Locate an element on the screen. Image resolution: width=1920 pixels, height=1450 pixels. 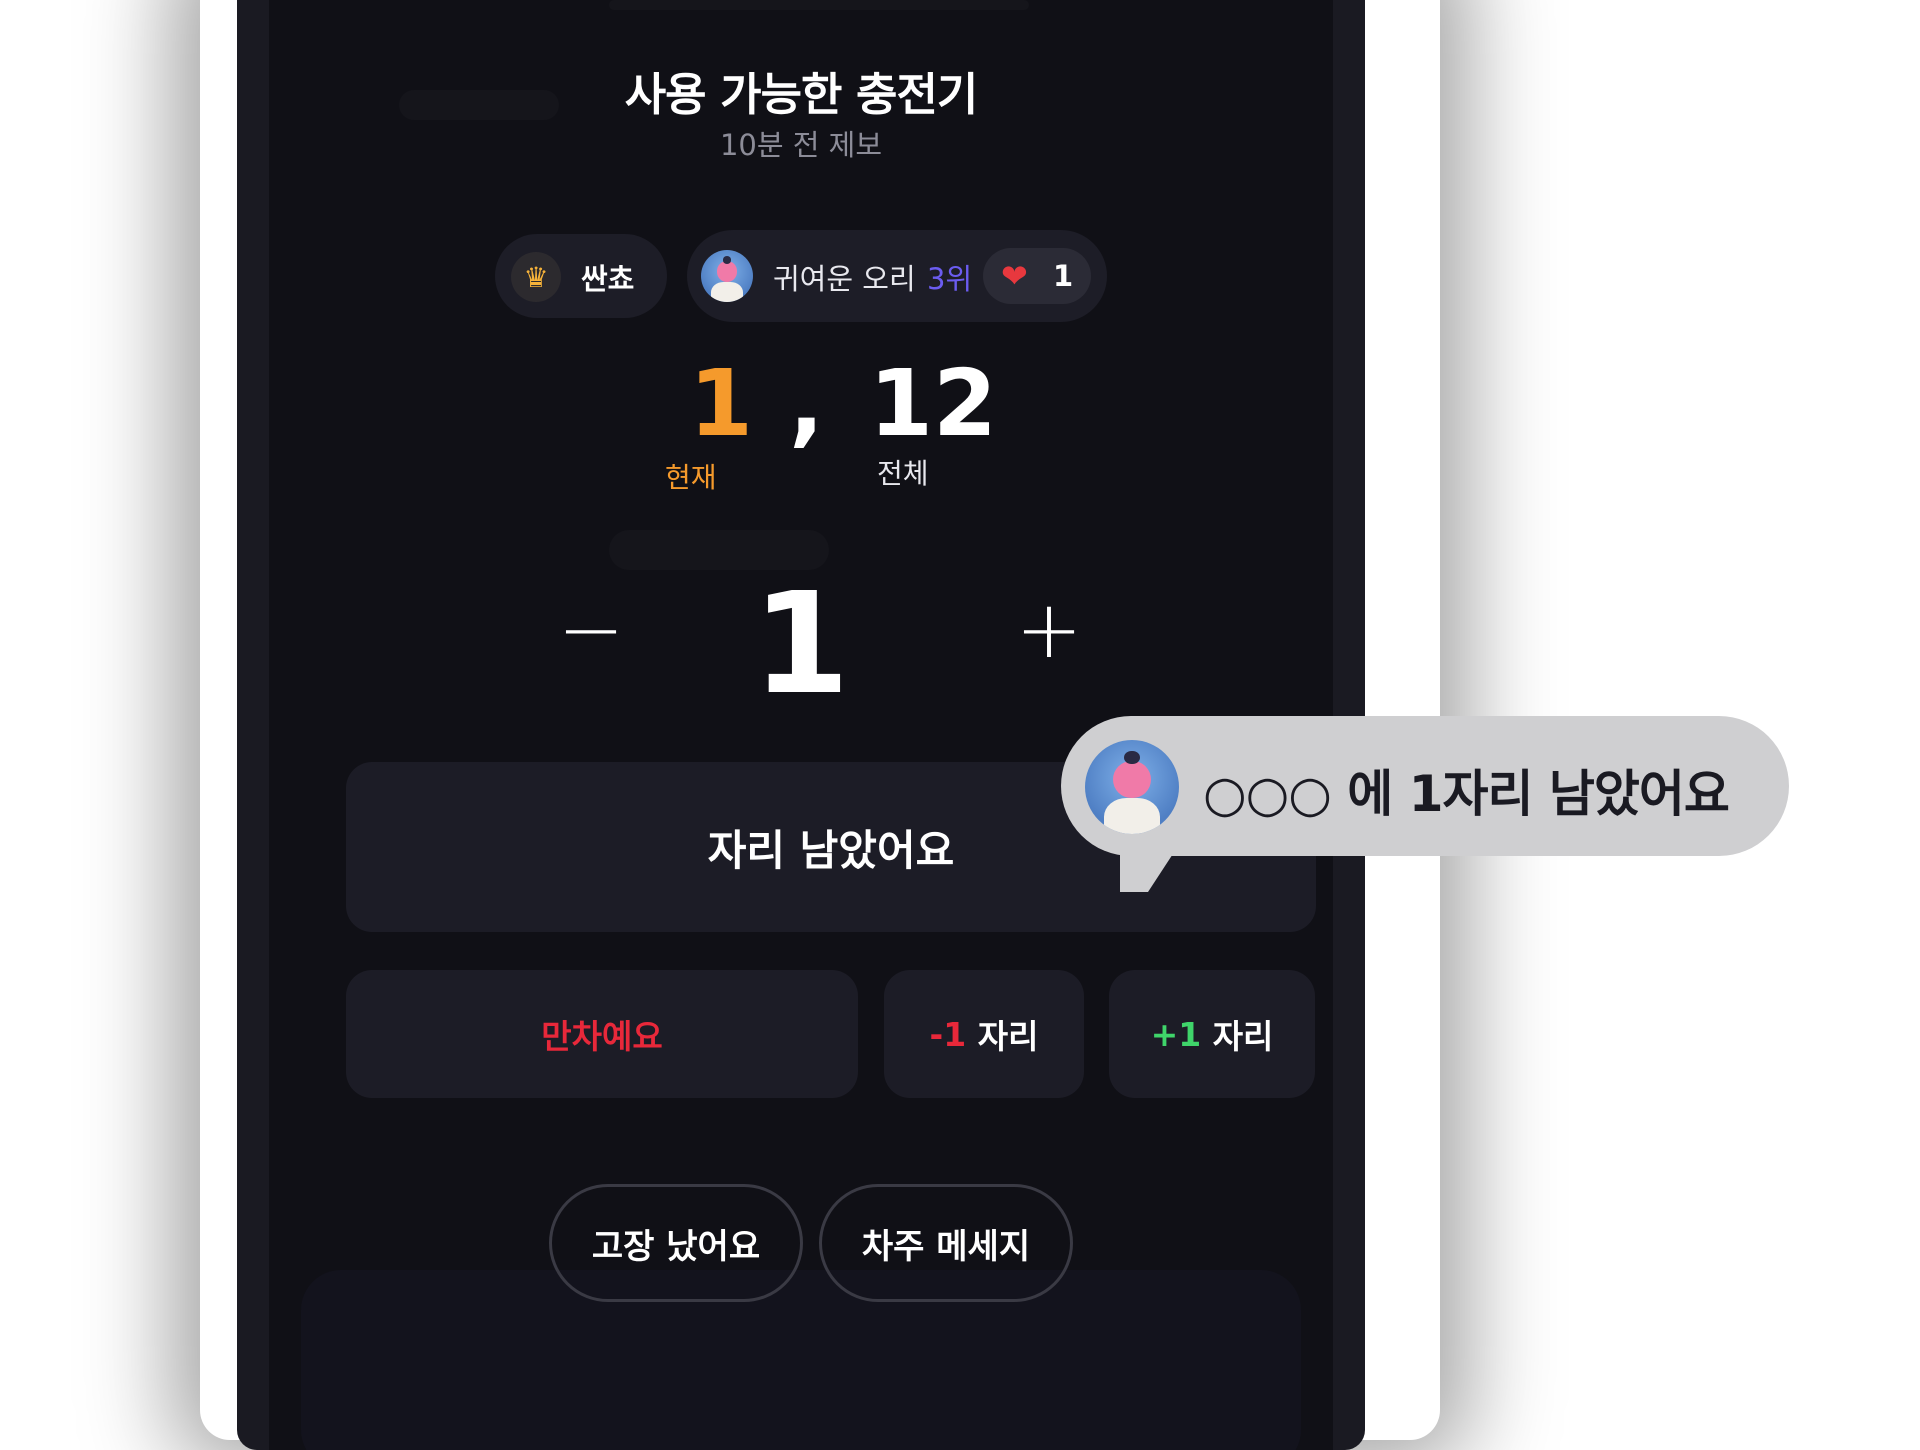
speech-bubble: ○○○ 에 1자리 남았어요 is located at coordinates (1425, 786).